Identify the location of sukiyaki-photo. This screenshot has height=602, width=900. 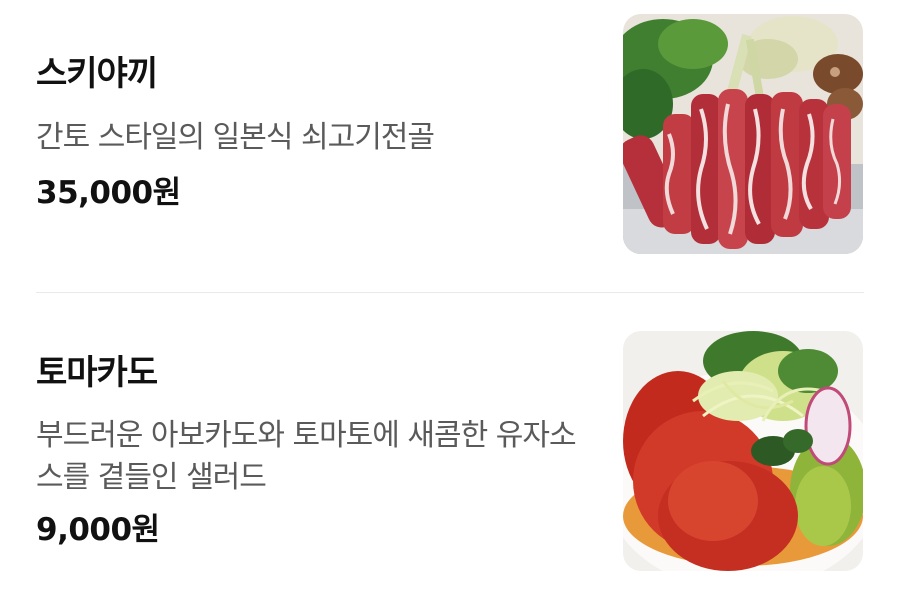
(743, 134).